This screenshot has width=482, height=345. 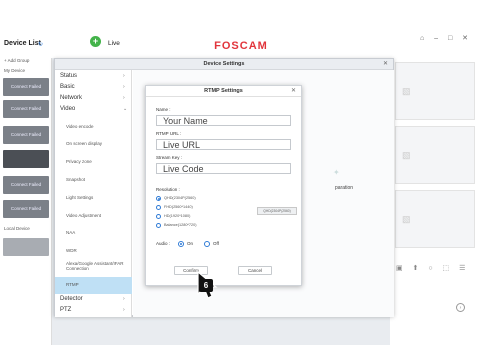 What do you see at coordinates (14, 70) in the screenshot?
I see `my-device-group: My Device` at bounding box center [14, 70].